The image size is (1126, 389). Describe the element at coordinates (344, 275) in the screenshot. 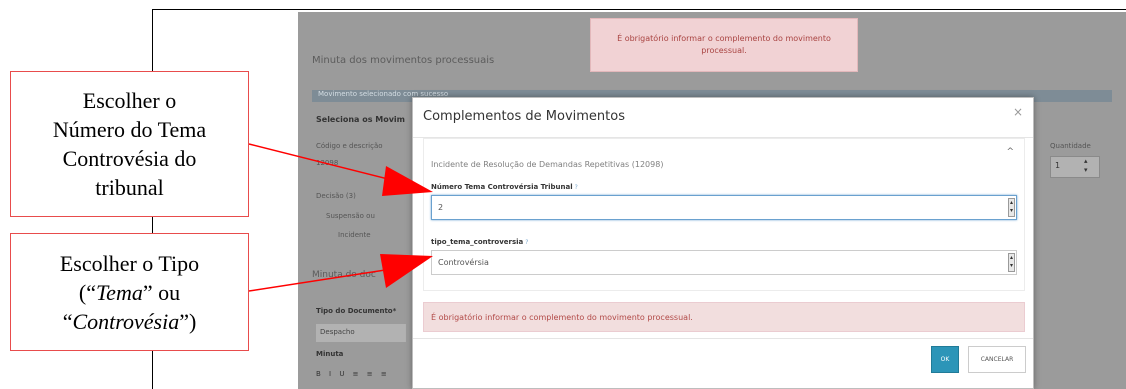

I see `minuta-doc-title: Minuta do doc` at that location.